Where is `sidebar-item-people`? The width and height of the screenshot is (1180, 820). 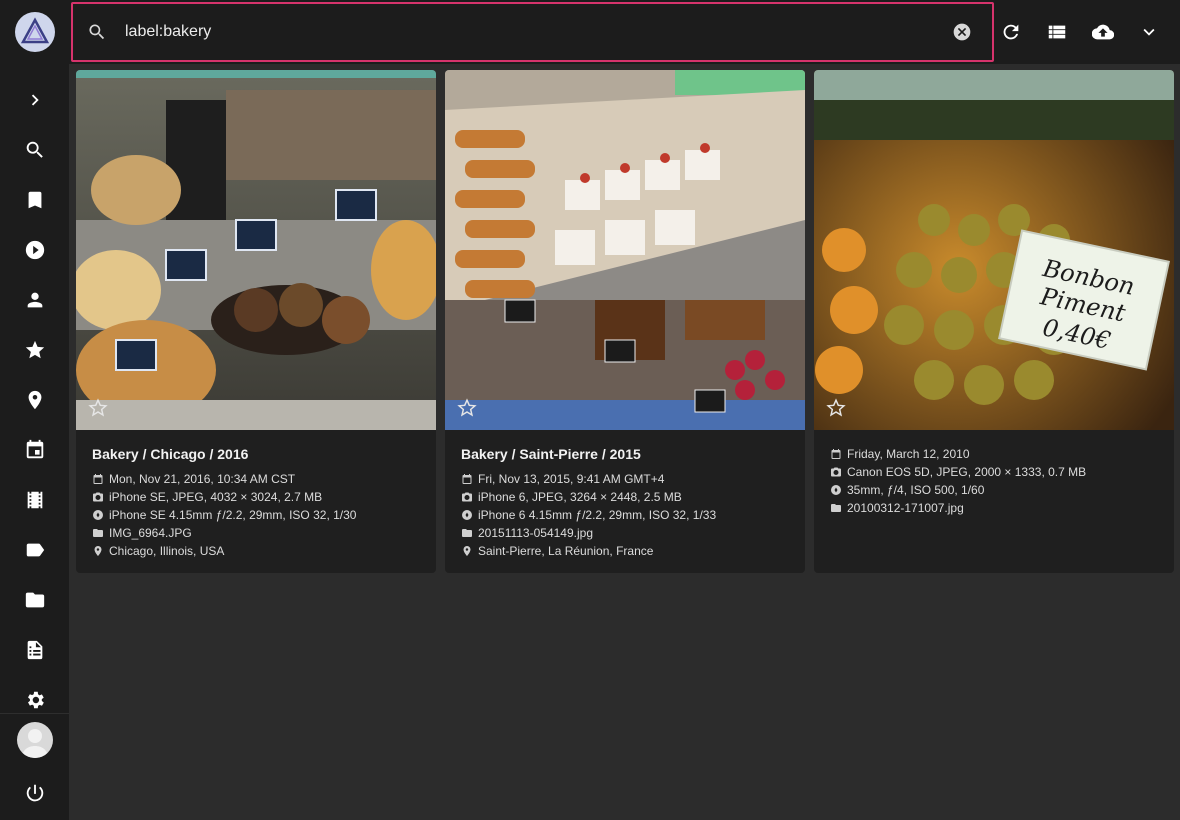 sidebar-item-people is located at coordinates (34, 300).